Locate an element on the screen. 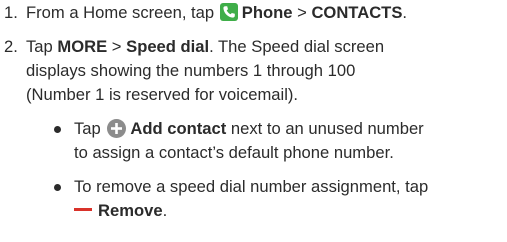 Image resolution: width=507 pixels, height=242 pixels. step-number: 1. is located at coordinates (11, 12).